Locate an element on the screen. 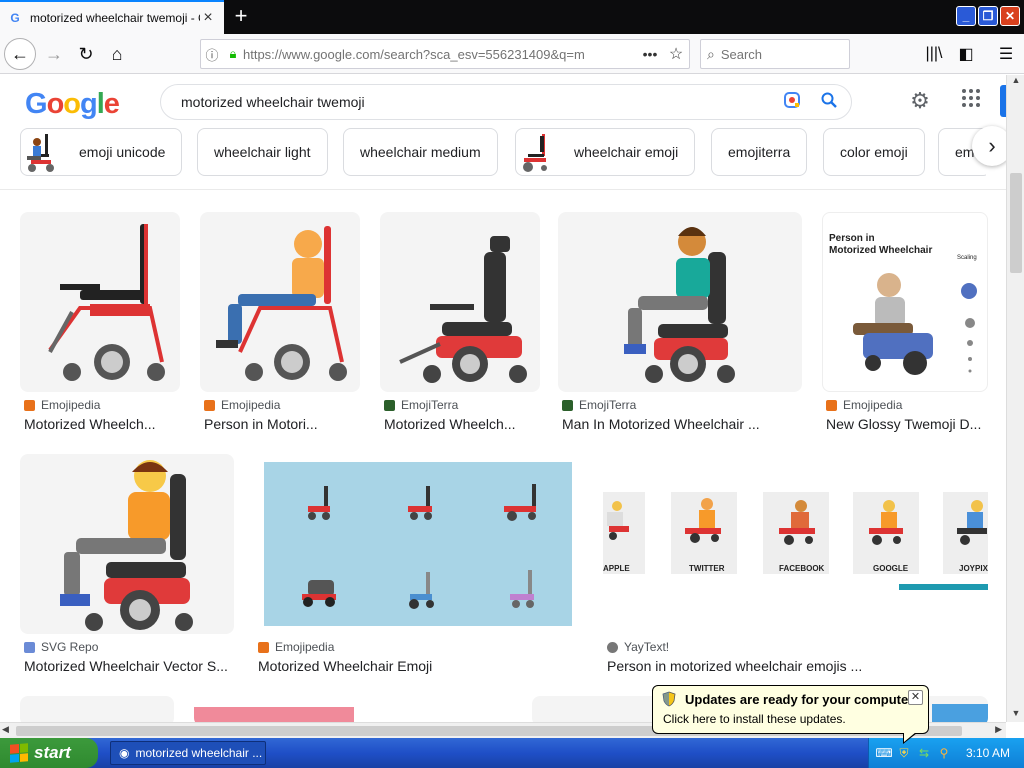 The height and width of the screenshot is (768, 1024). balloon-close-icon: ✕ is located at coordinates (915, 697).